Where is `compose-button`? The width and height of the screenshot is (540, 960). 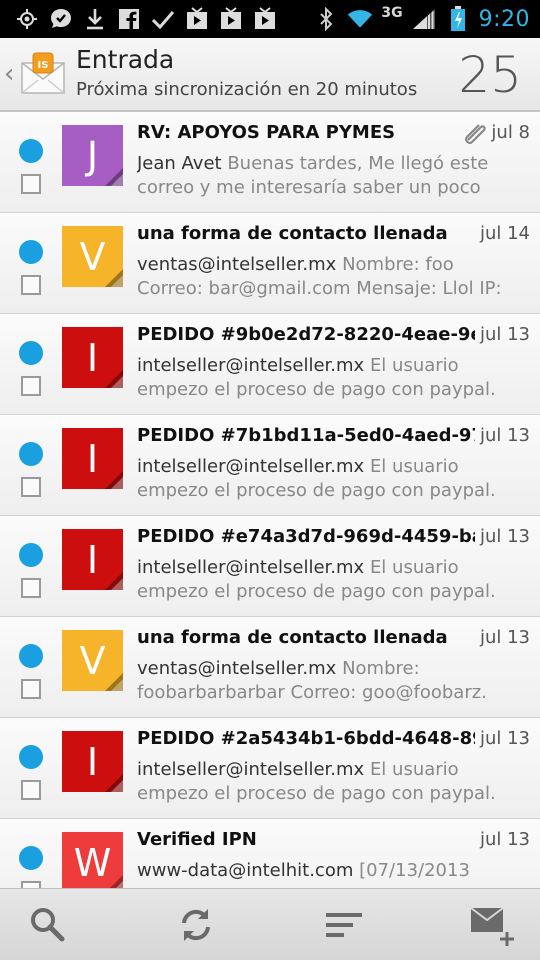 compose-button is located at coordinates (492, 925).